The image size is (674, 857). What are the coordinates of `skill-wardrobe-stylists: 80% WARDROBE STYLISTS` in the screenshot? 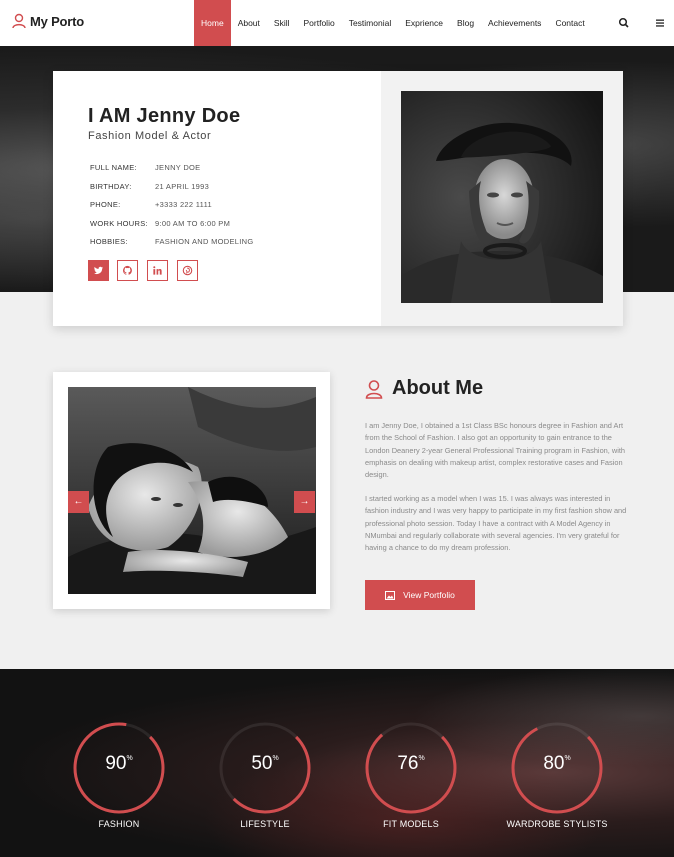 It's located at (556, 778).